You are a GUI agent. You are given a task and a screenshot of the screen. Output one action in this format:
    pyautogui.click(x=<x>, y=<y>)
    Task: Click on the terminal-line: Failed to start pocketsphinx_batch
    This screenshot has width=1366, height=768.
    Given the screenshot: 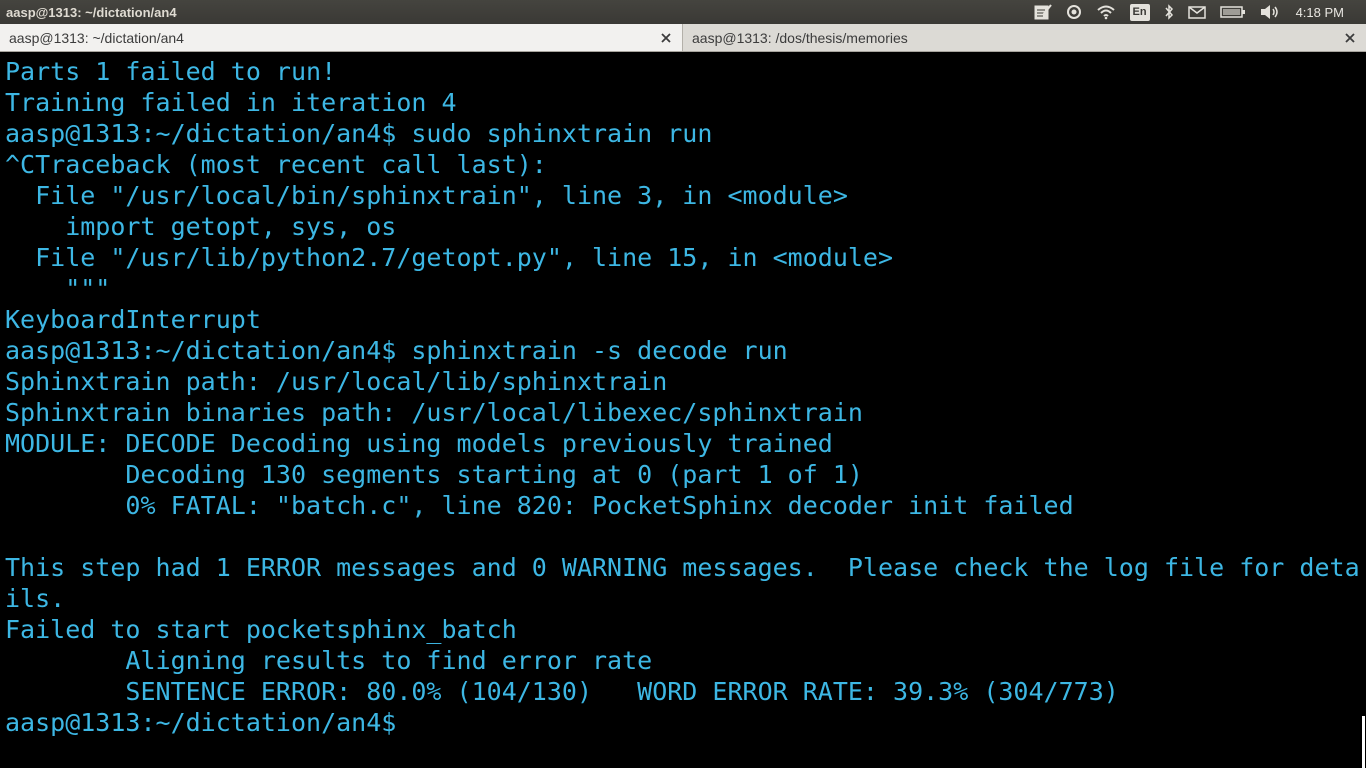 What is the action you would take?
    pyautogui.click(x=261, y=629)
    